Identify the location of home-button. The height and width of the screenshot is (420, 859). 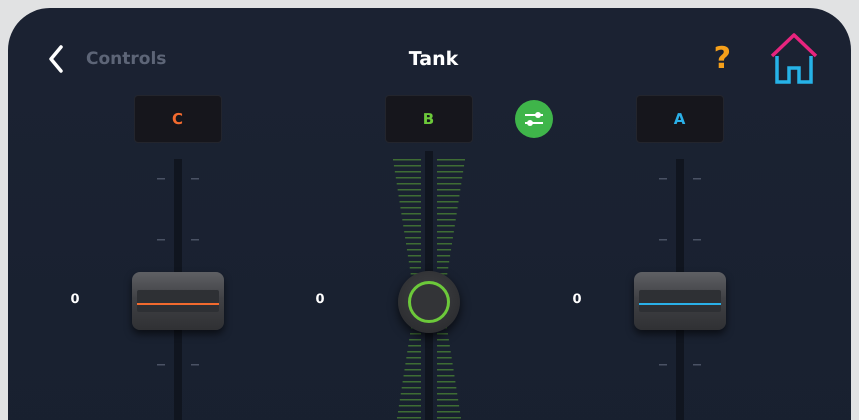
(794, 59).